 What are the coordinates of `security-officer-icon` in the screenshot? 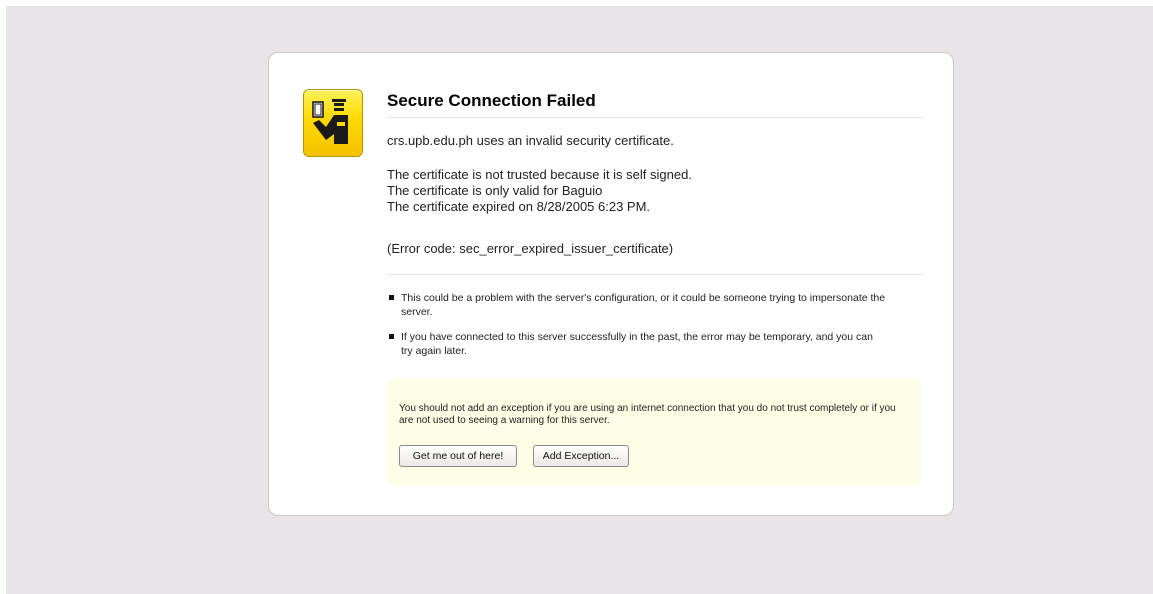 It's located at (333, 123).